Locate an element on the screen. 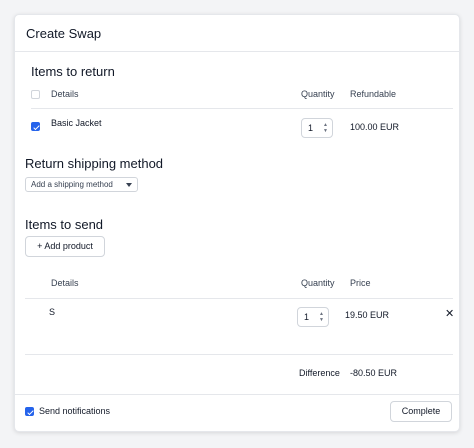 Image resolution: width=474 pixels, height=448 pixels. send-notifications-label: Send notifications is located at coordinates (75, 411).